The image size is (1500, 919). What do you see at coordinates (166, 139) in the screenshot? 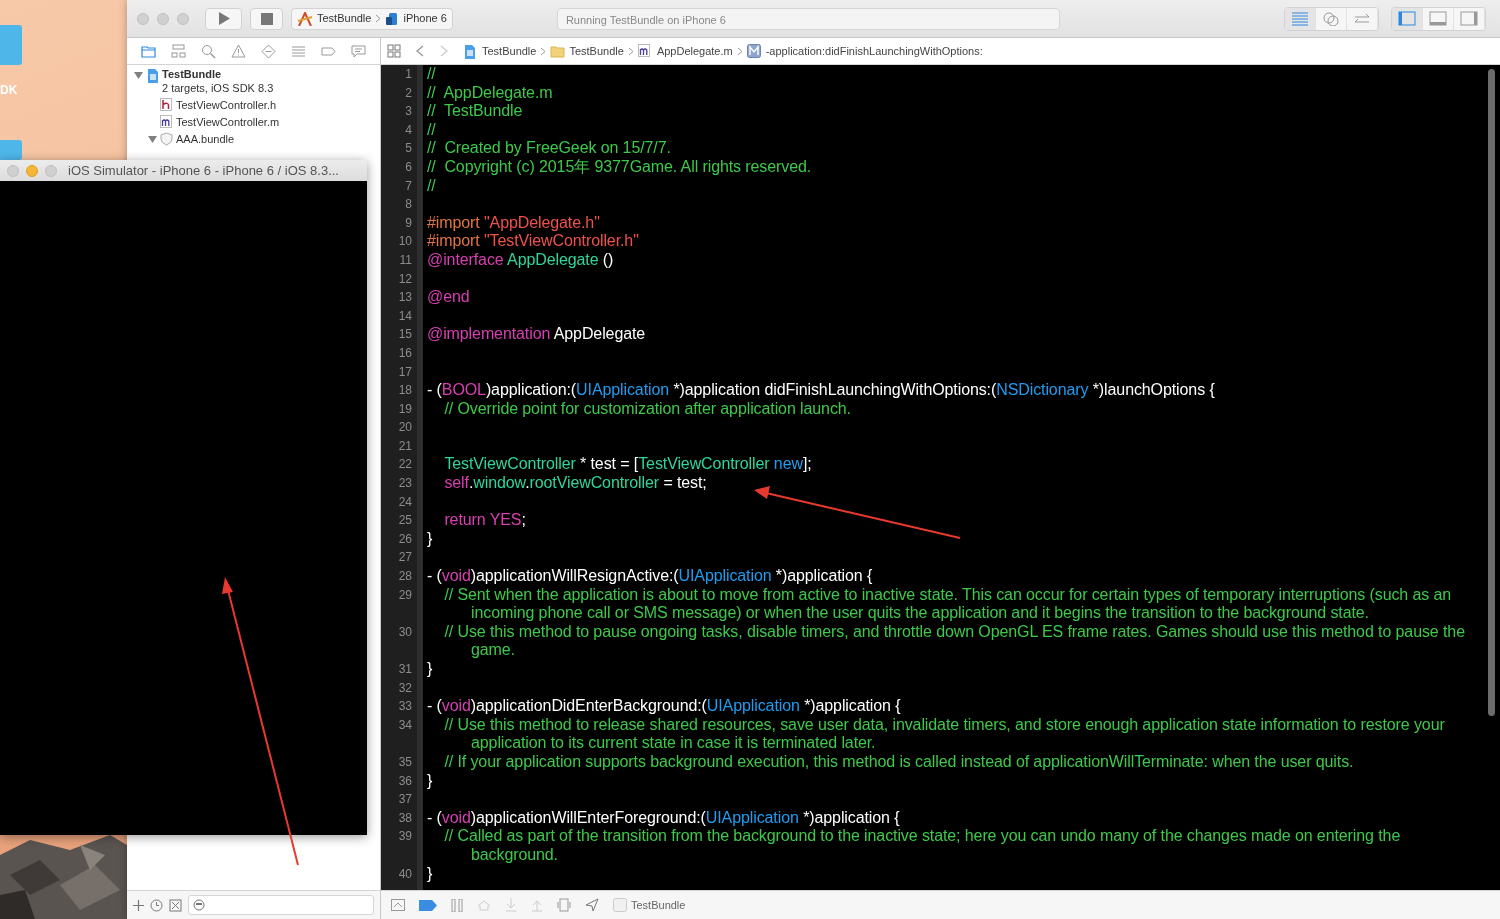
I see `shield-icon` at bounding box center [166, 139].